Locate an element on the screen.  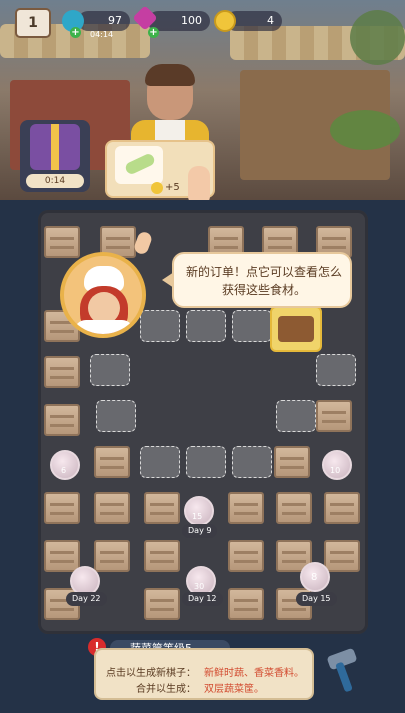
chef-avatar is located at coordinates (103, 295).